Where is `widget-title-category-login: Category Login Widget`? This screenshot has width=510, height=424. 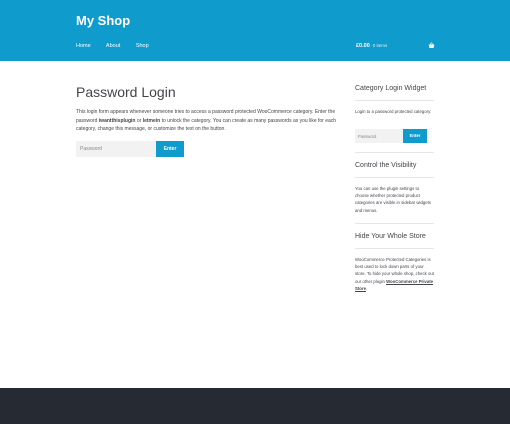 widget-title-category-login: Category Login Widget is located at coordinates (391, 88).